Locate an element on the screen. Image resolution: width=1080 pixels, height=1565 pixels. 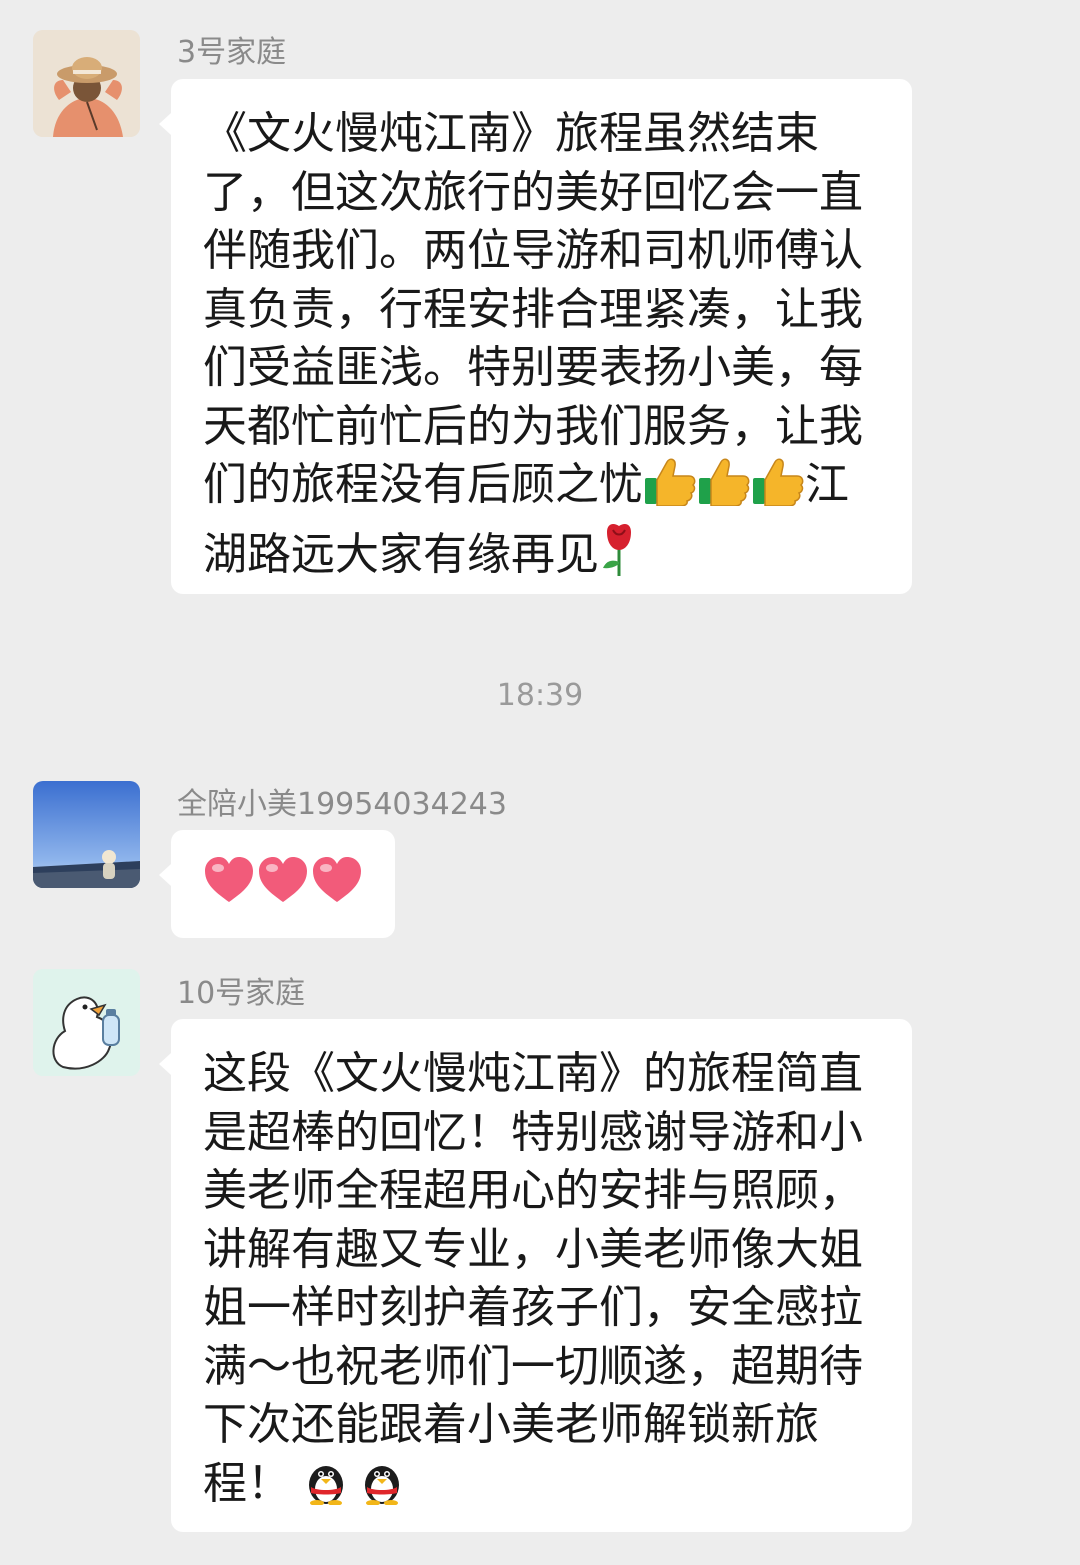
sender-name: 10号家庭 is located at coordinates (241, 993).